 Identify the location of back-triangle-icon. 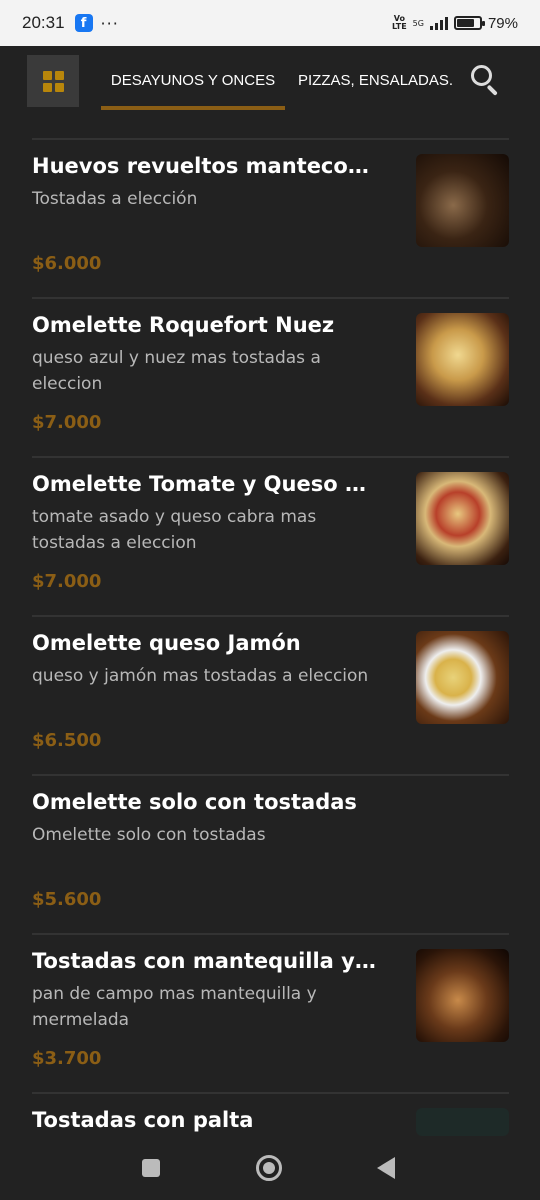
(386, 1168).